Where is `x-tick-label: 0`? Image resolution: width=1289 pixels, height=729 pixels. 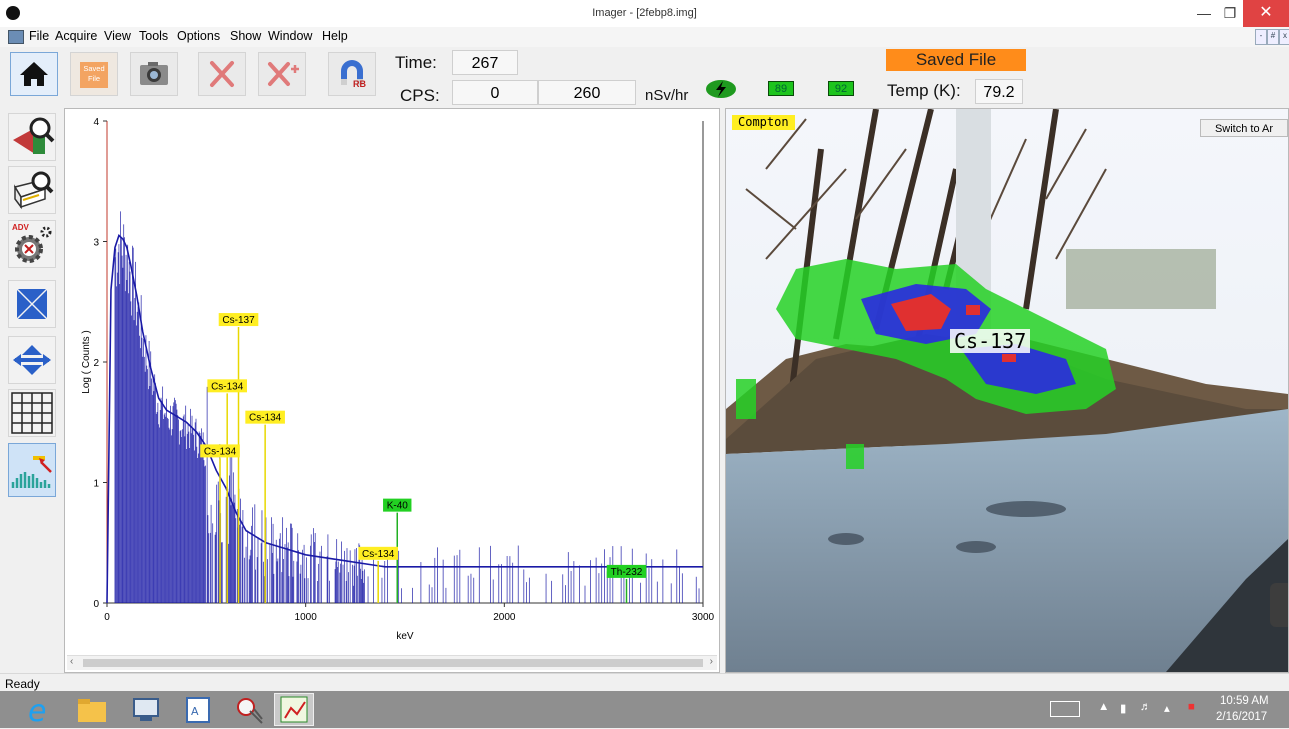 x-tick-label: 0 is located at coordinates (107, 617).